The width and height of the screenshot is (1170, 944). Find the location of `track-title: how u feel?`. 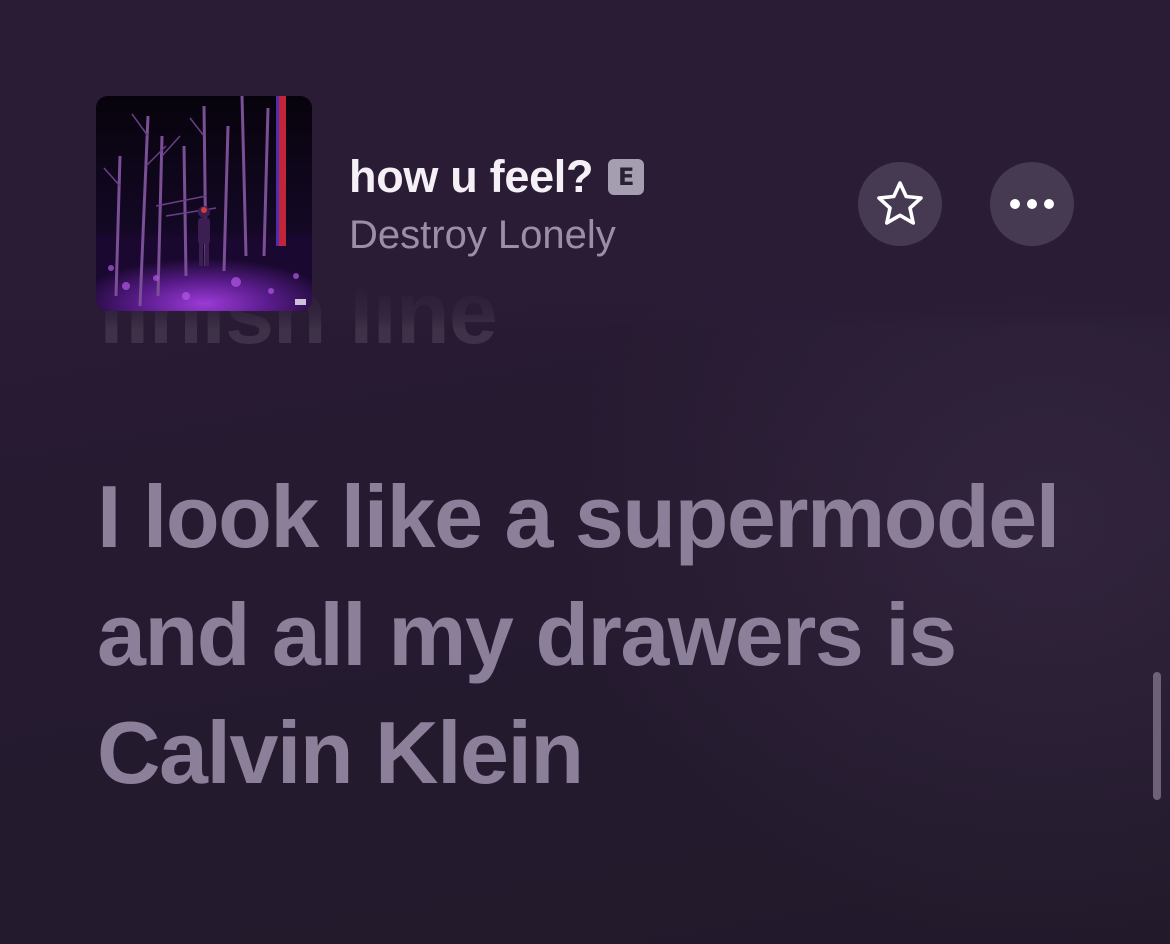

track-title: how u feel? is located at coordinates (471, 176).